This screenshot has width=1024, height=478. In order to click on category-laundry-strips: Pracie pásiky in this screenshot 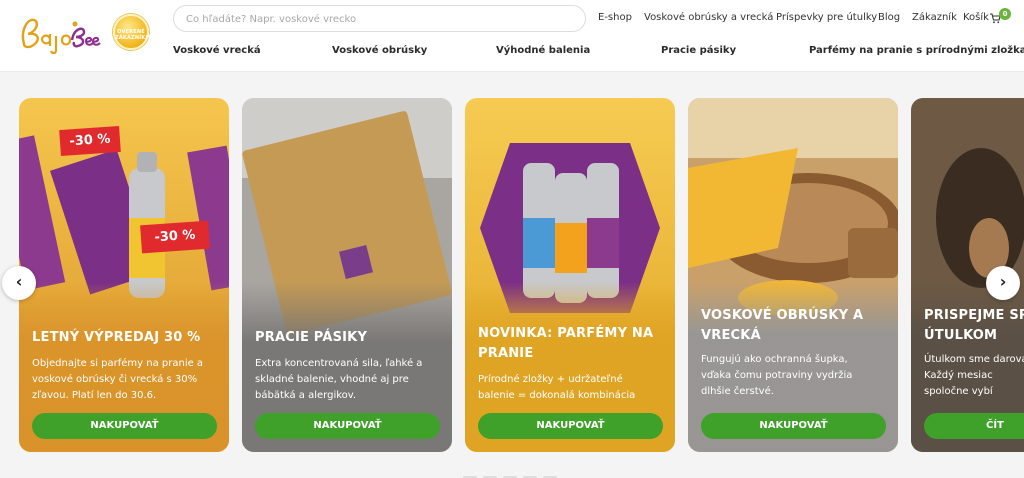, I will do `click(698, 50)`.